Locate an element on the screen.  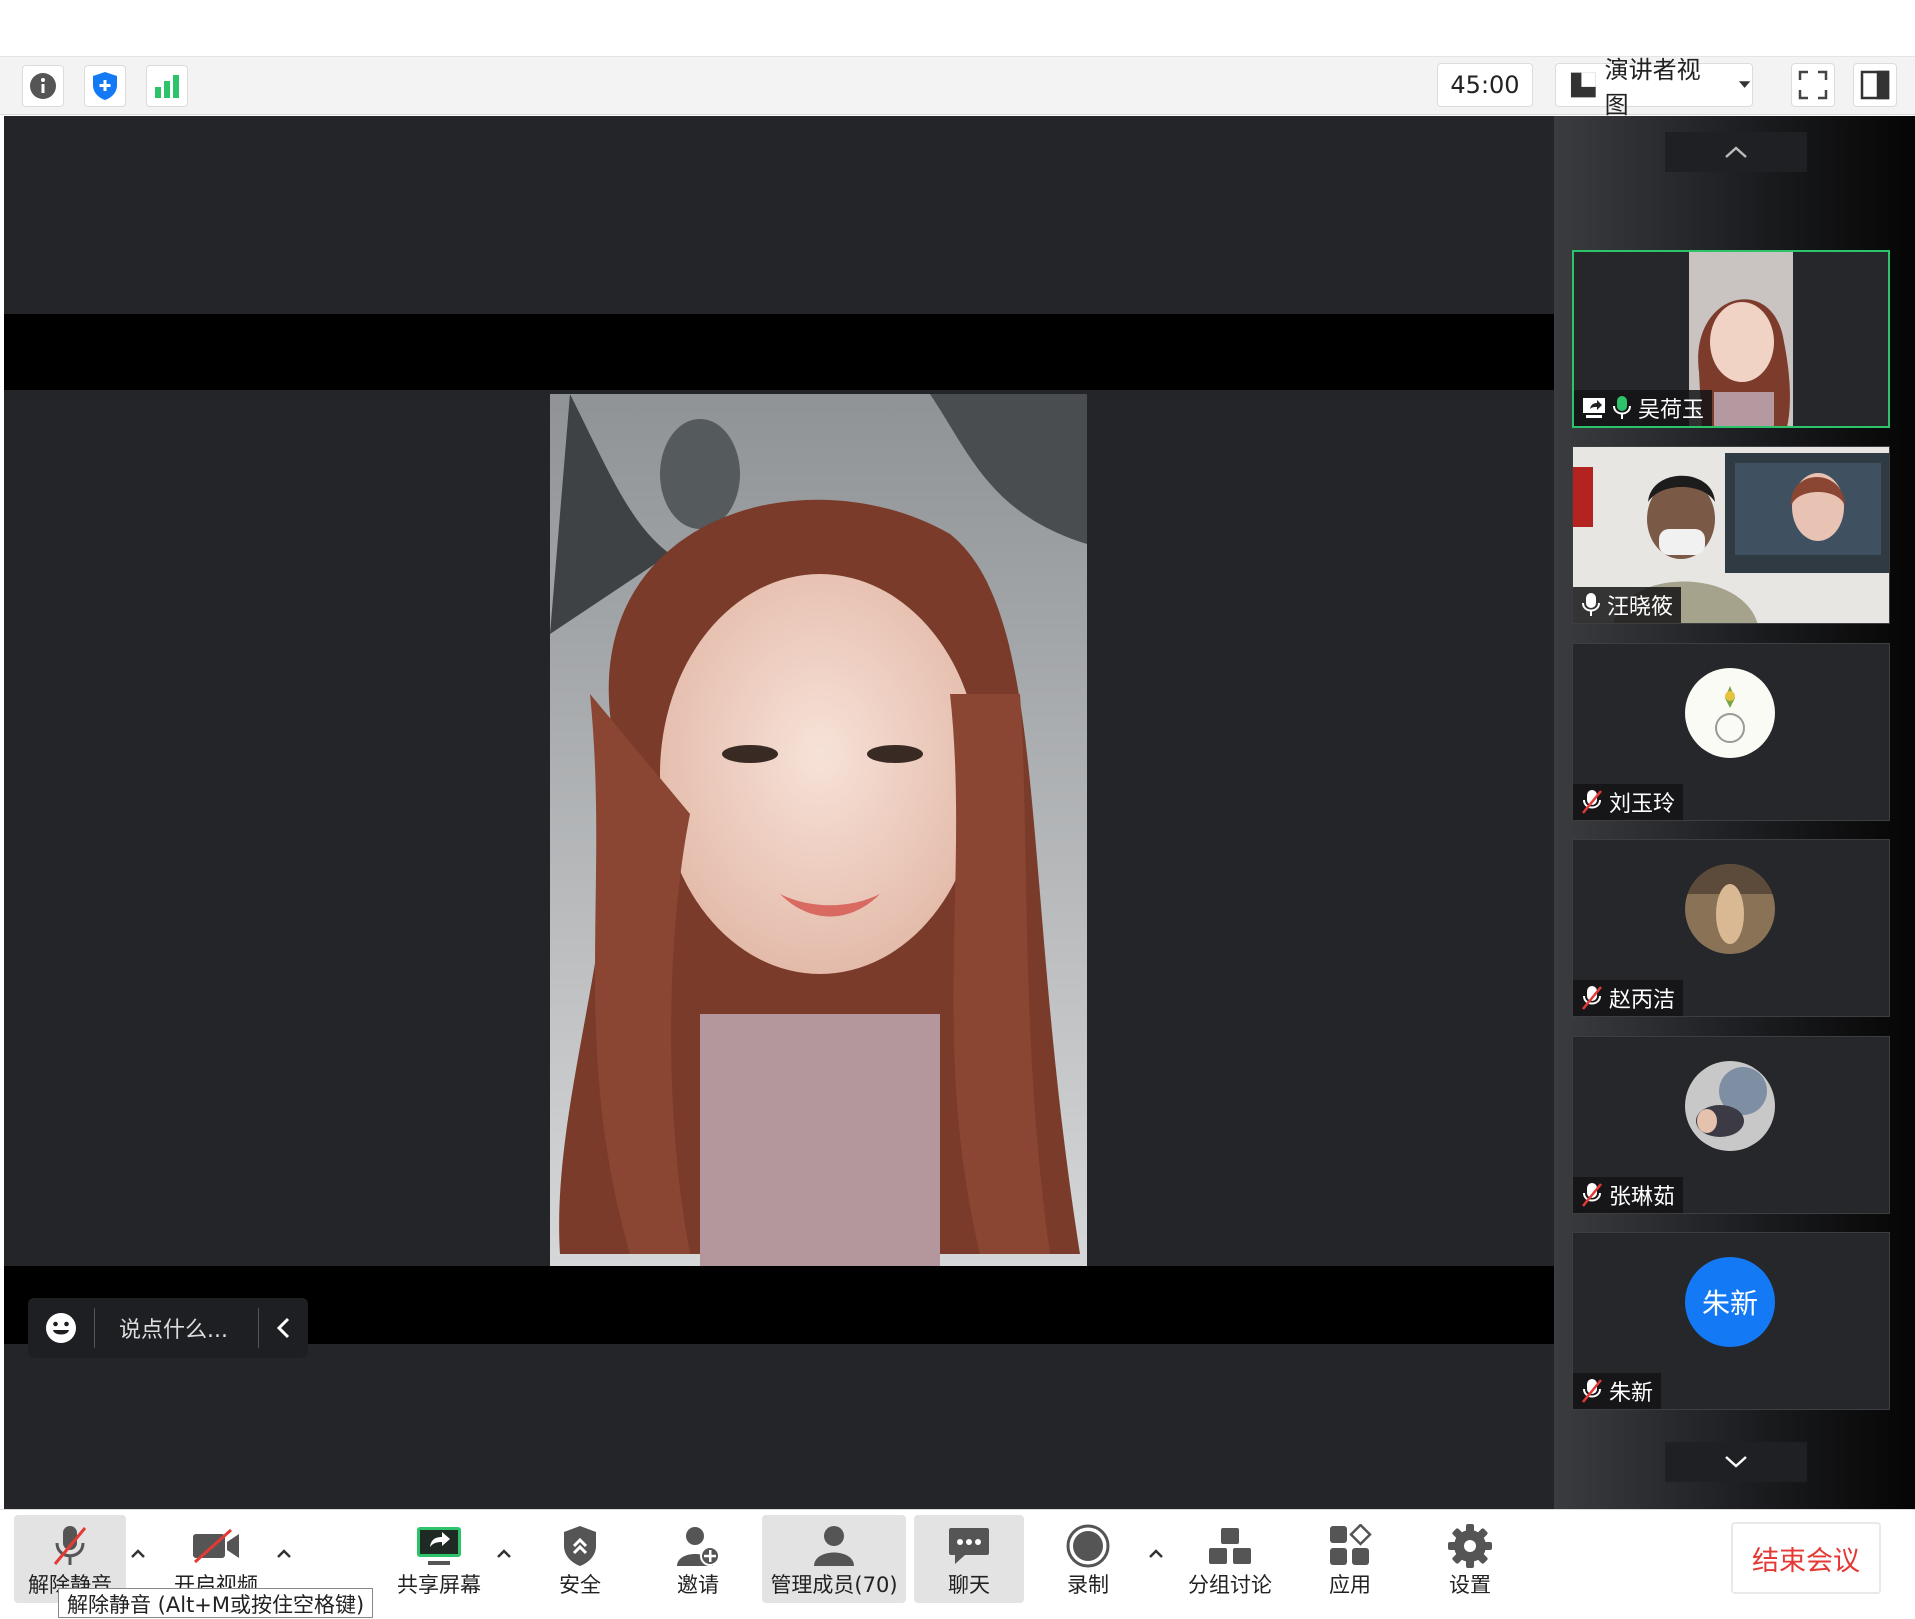
apps-button: 应用 is located at coordinates (1350, 1559).